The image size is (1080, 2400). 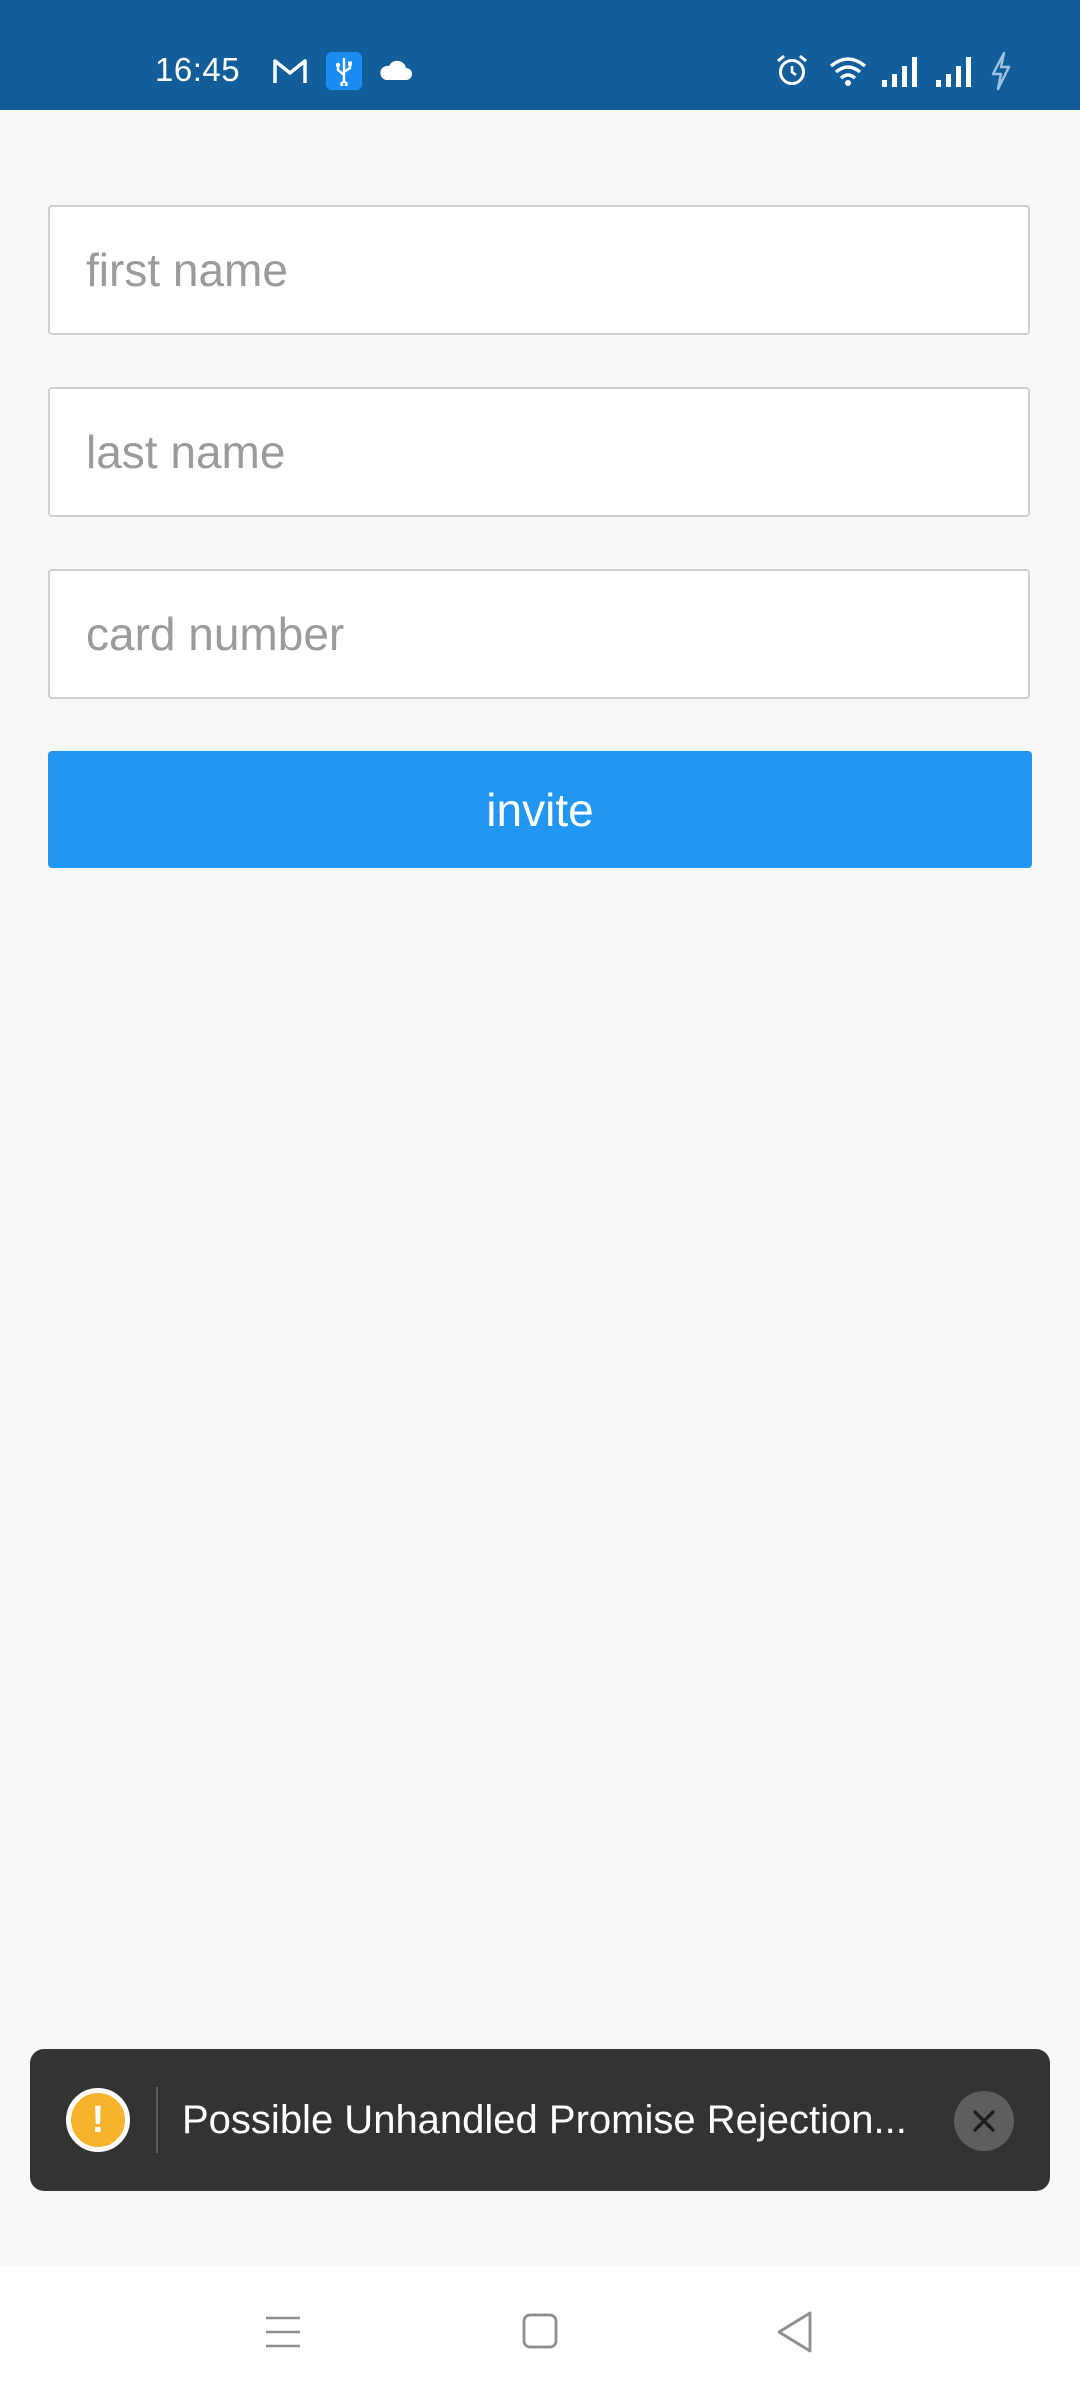 I want to click on invite-button: invite, so click(x=540, y=809).